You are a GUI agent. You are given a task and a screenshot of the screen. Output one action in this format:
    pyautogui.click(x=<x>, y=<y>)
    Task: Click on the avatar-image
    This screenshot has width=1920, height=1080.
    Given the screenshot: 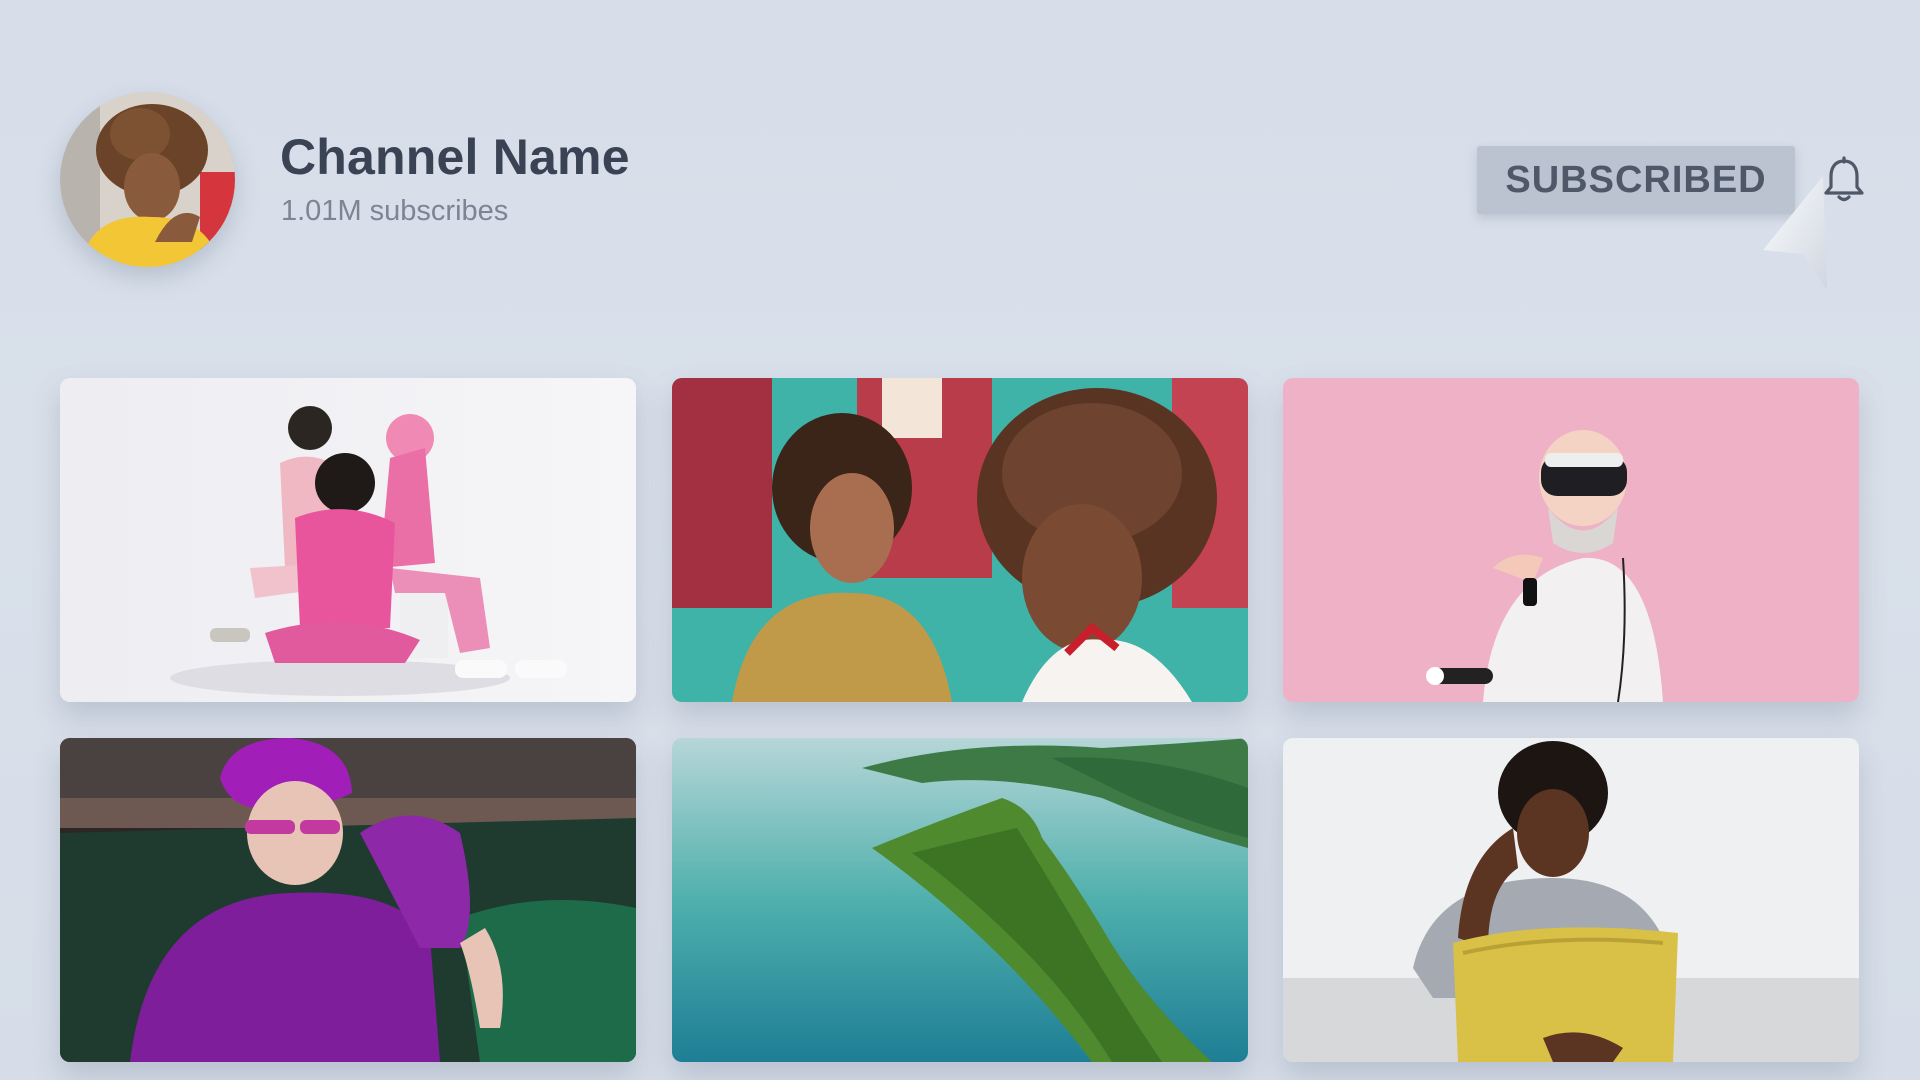 What is the action you would take?
    pyautogui.click(x=147, y=179)
    